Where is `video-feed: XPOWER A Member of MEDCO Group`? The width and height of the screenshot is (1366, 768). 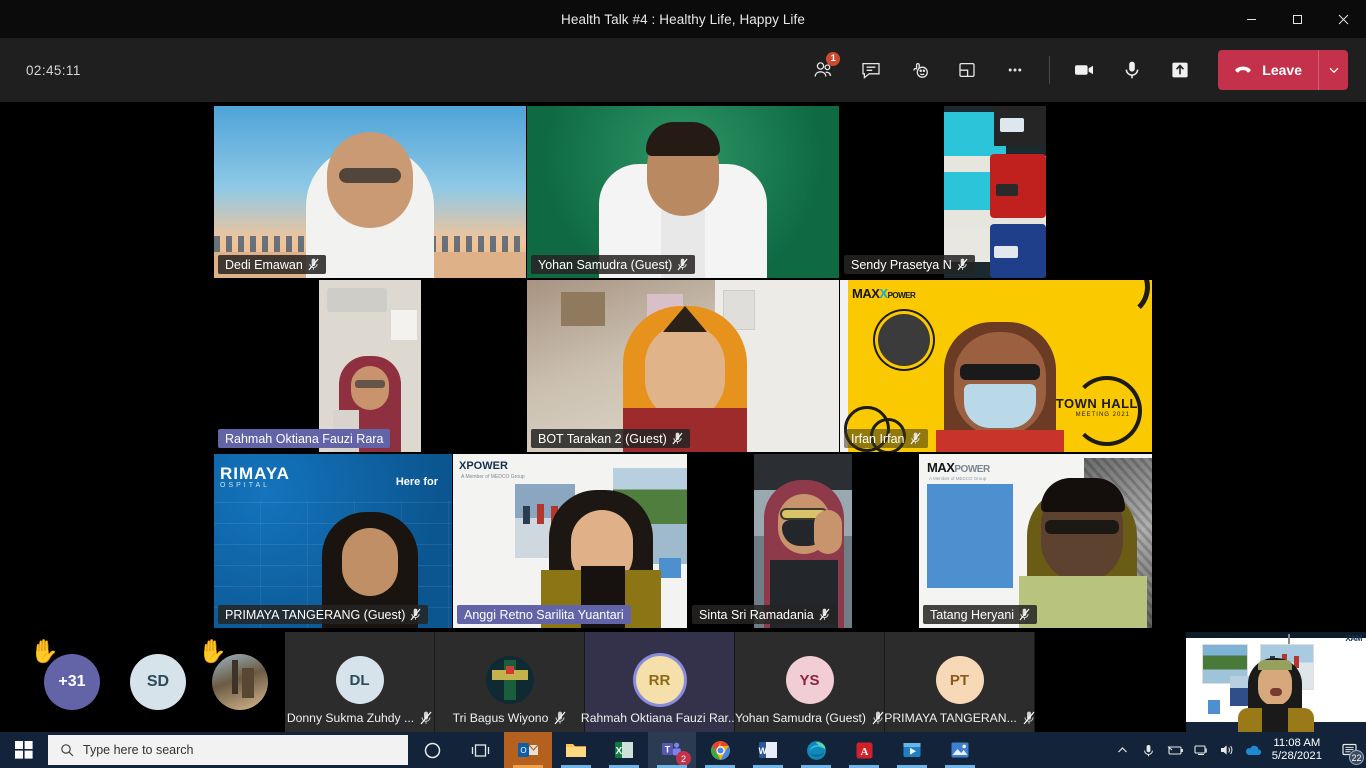
video-feed: XPOWER A Member of MEDCO Group is located at coordinates (570, 541).